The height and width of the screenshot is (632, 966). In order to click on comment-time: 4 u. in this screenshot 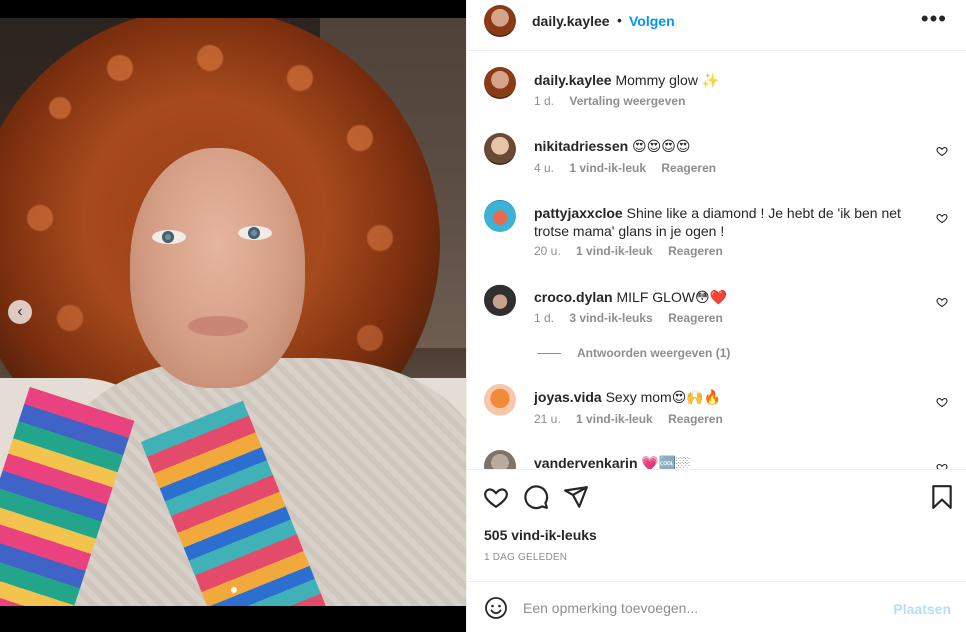, I will do `click(544, 168)`.